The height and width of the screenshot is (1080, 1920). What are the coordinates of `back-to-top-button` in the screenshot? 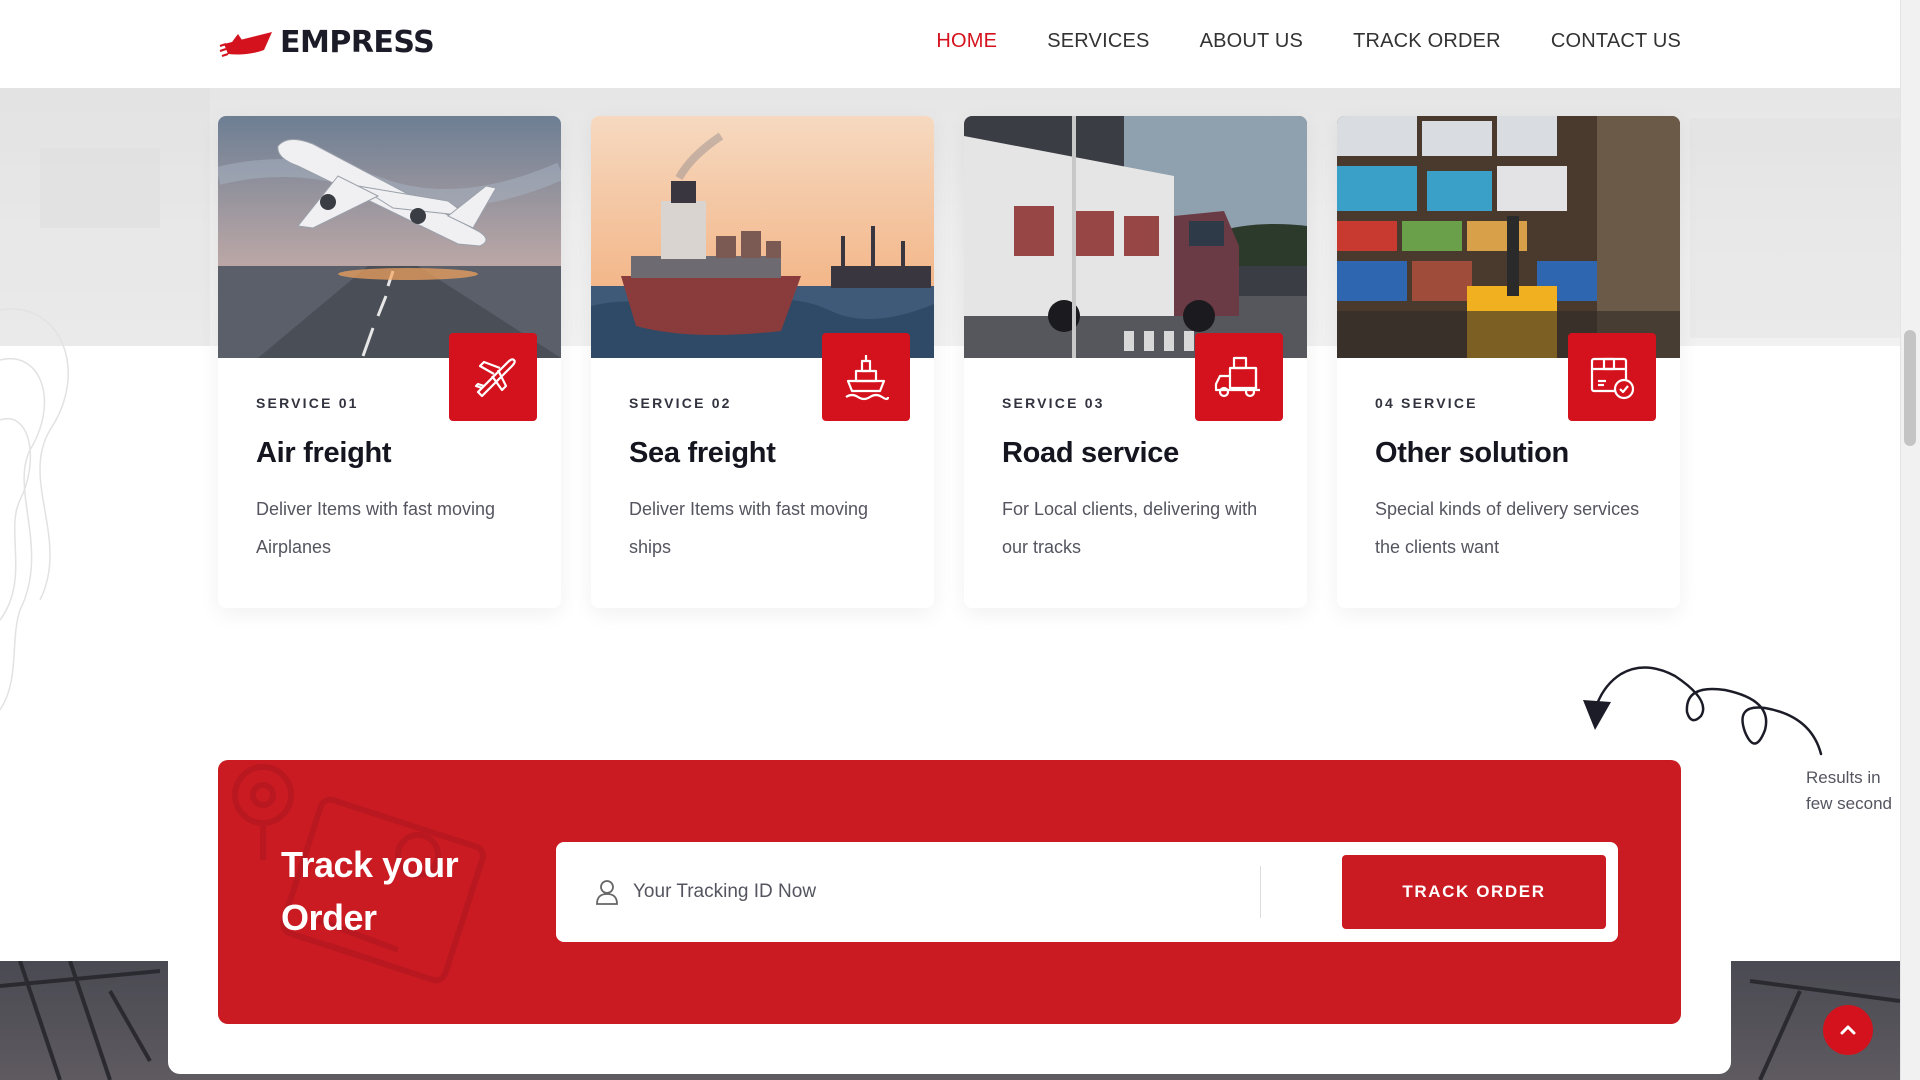 It's located at (1848, 1030).